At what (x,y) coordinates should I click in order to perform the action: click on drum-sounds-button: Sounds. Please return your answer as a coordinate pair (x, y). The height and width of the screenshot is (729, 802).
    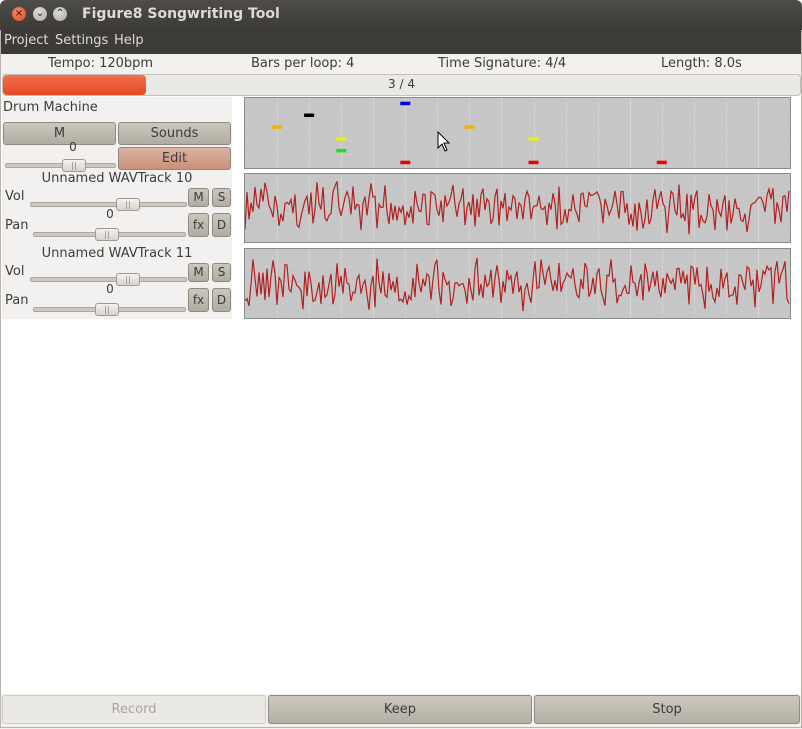
    Looking at the image, I should click on (174, 133).